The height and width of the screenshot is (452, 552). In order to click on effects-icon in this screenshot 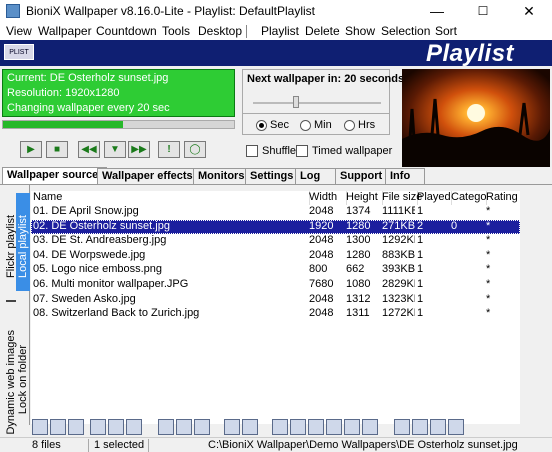, I will do `click(402, 427)`.